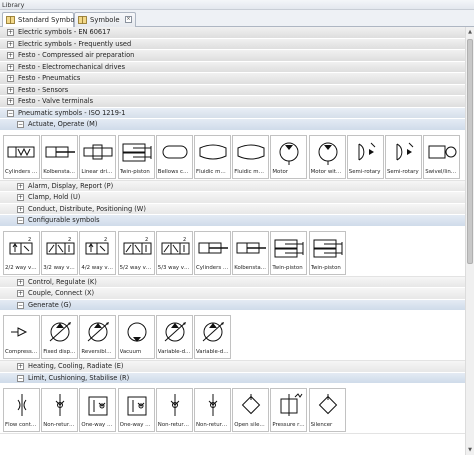  Describe the element at coordinates (232, 44) in the screenshot. I see `tree-node-category: + Electric symbols - Frequently used` at that location.